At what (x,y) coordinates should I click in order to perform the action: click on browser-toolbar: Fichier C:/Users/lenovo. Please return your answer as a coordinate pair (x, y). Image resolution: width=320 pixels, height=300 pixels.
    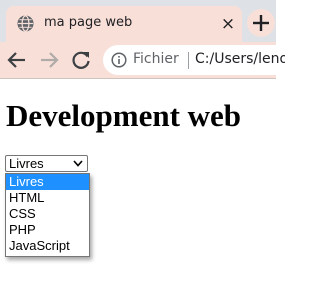
    Looking at the image, I should click on (146, 60).